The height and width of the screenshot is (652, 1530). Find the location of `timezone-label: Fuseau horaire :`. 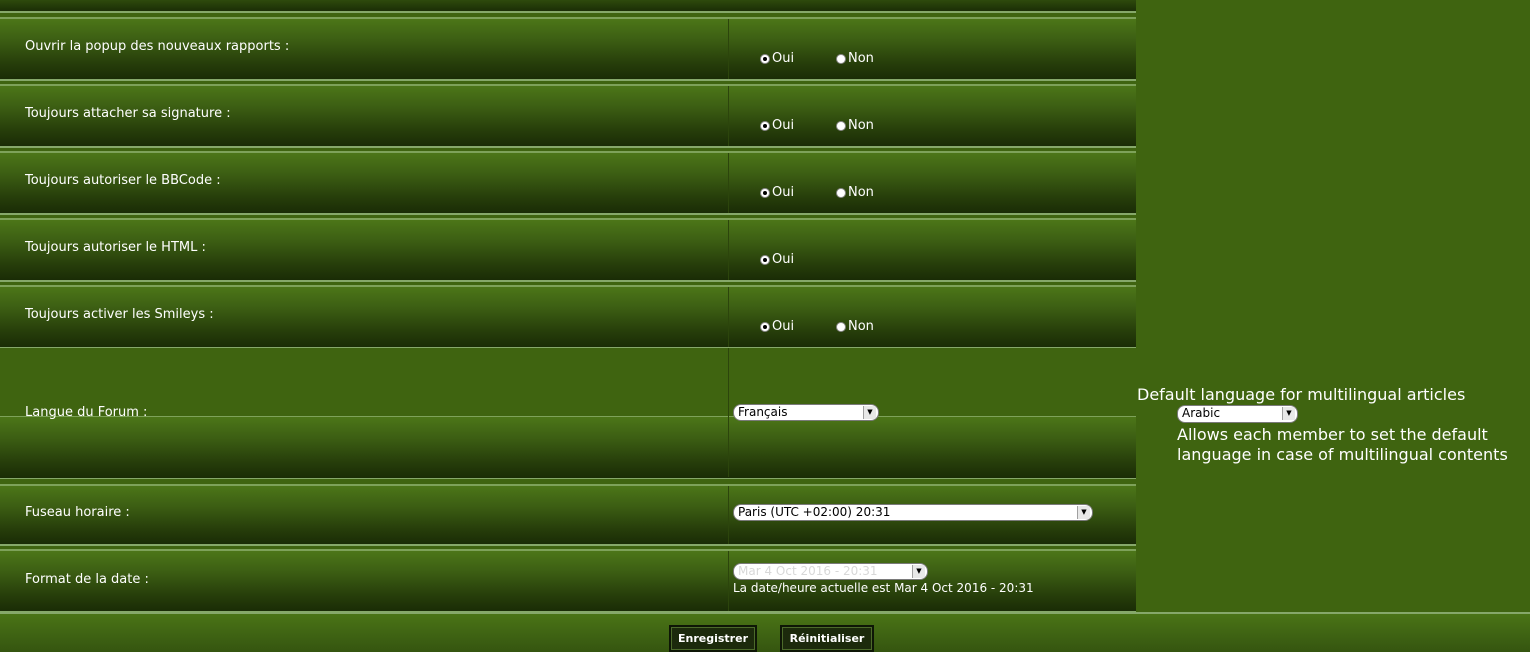

timezone-label: Fuseau horaire : is located at coordinates (77, 512).